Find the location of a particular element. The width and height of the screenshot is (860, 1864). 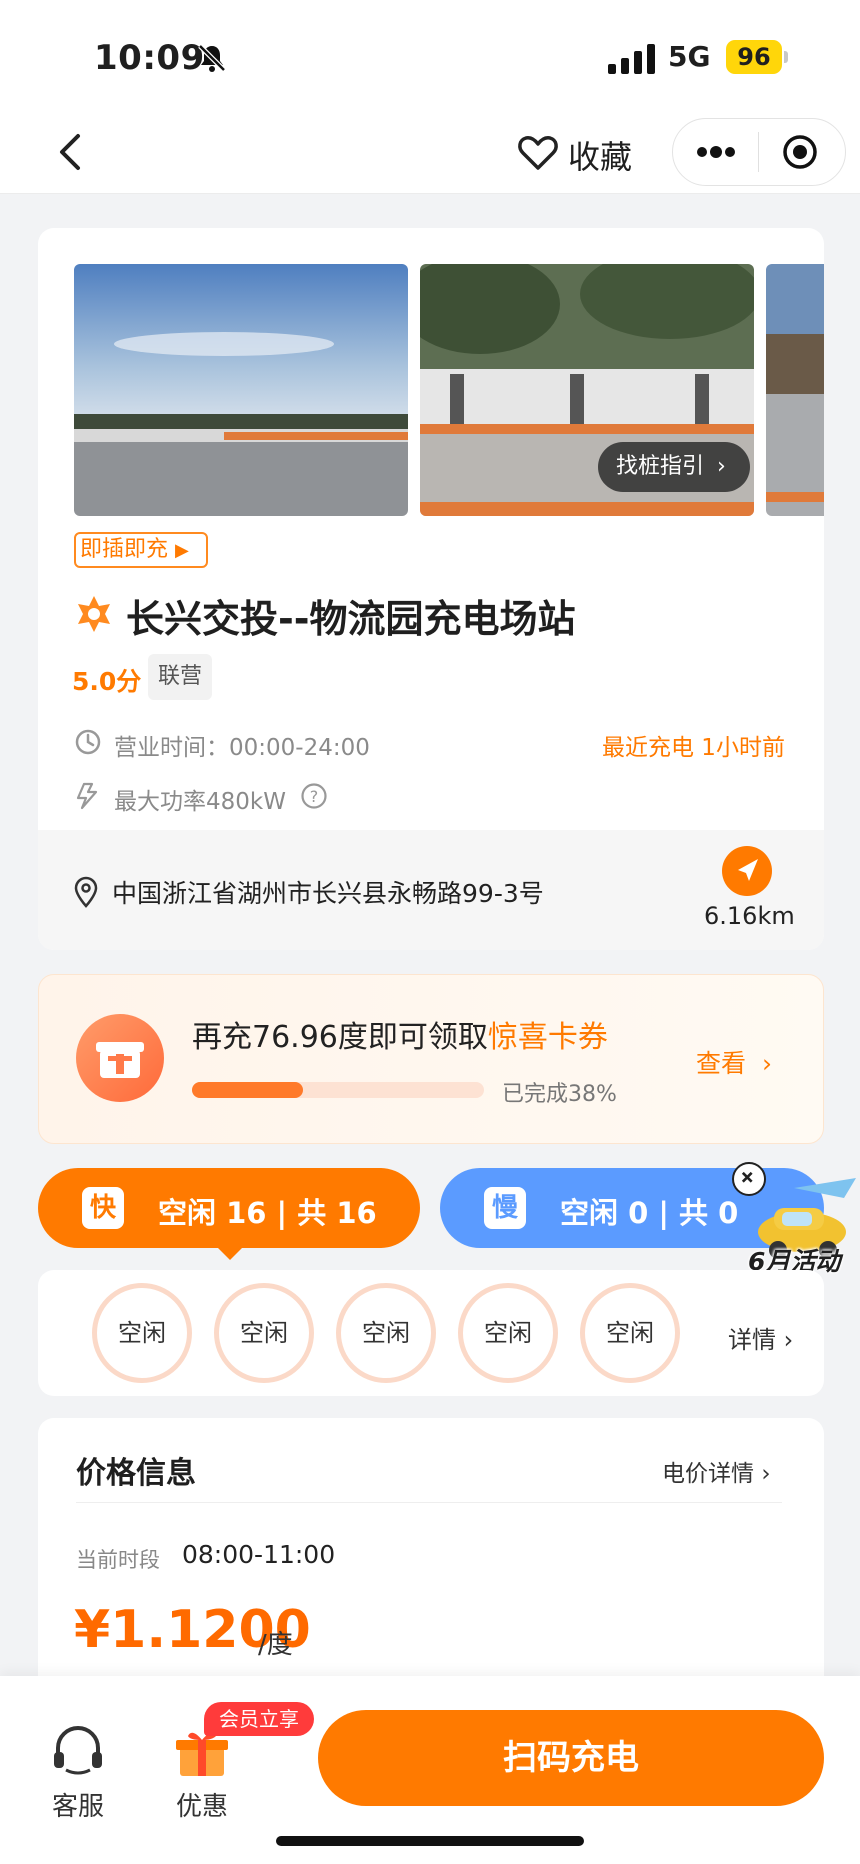

recent-charge: 最近充电 1小时前 is located at coordinates (693, 748).